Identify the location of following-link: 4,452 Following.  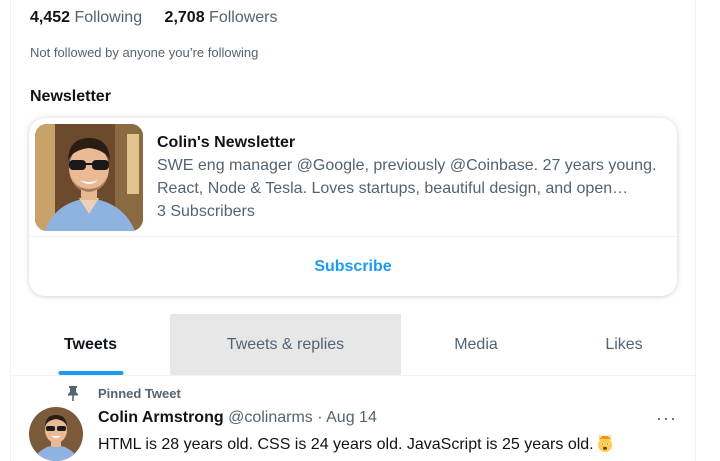
(88, 17).